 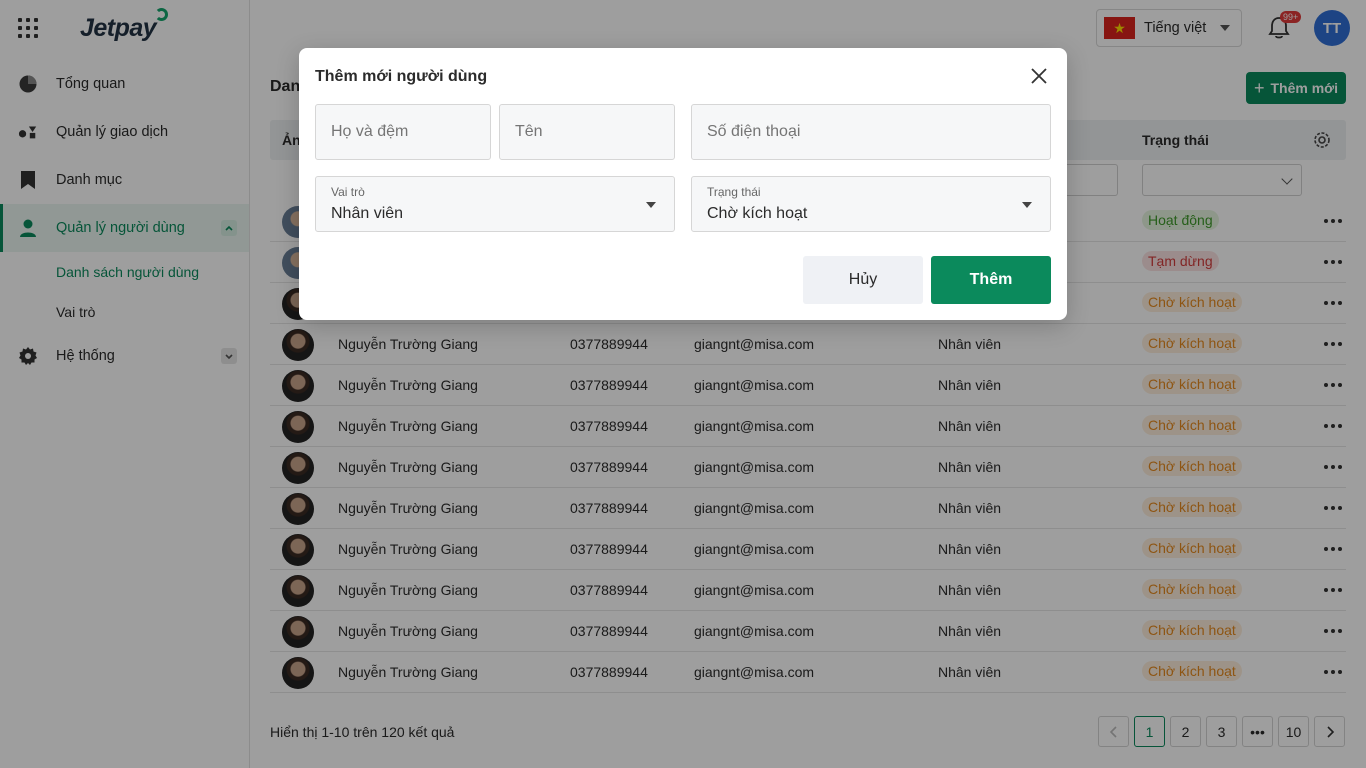 What do you see at coordinates (348, 192) in the screenshot?
I see `role-label: Vai trò` at bounding box center [348, 192].